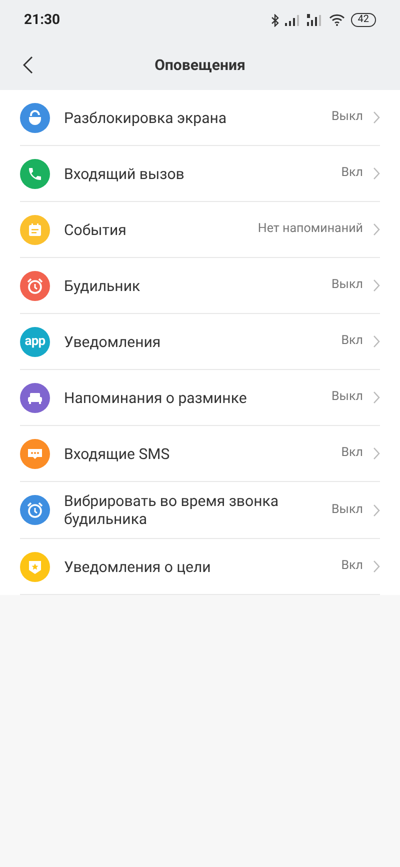 Image resolution: width=400 pixels, height=867 pixels. What do you see at coordinates (125, 173) in the screenshot?
I see `row-label: Входящий вызов` at bounding box center [125, 173].